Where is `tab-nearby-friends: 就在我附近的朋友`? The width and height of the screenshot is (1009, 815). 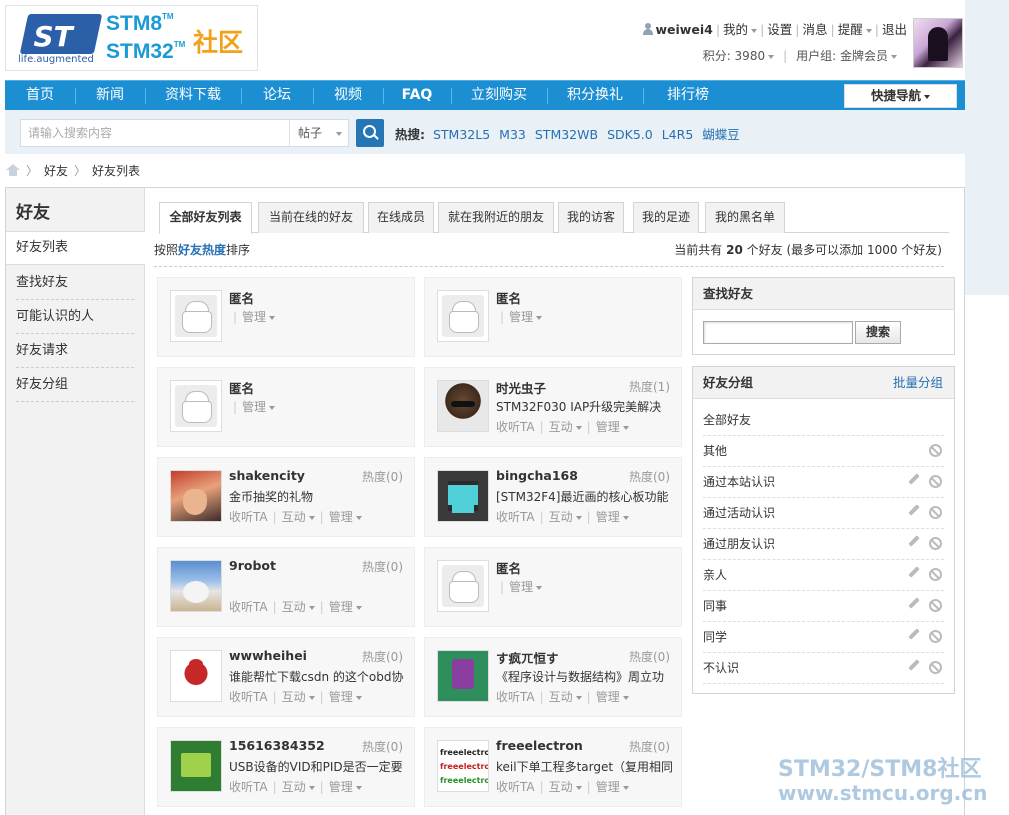 tab-nearby-friends: 就在我附近的朋友 is located at coordinates (496, 217).